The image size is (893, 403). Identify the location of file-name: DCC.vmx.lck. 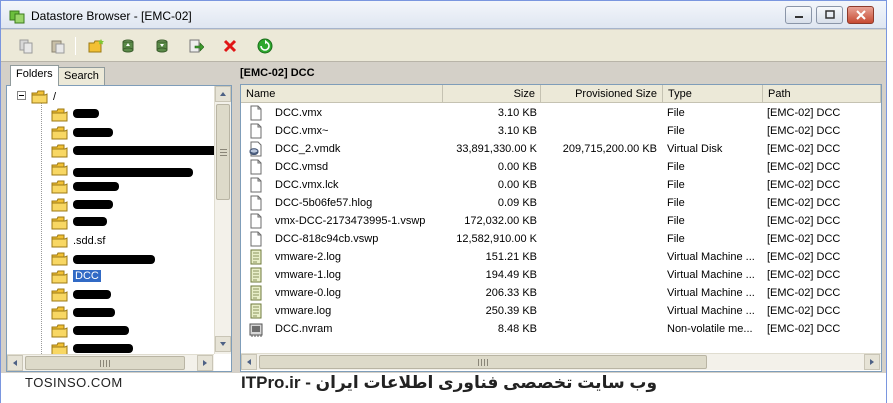
(307, 185).